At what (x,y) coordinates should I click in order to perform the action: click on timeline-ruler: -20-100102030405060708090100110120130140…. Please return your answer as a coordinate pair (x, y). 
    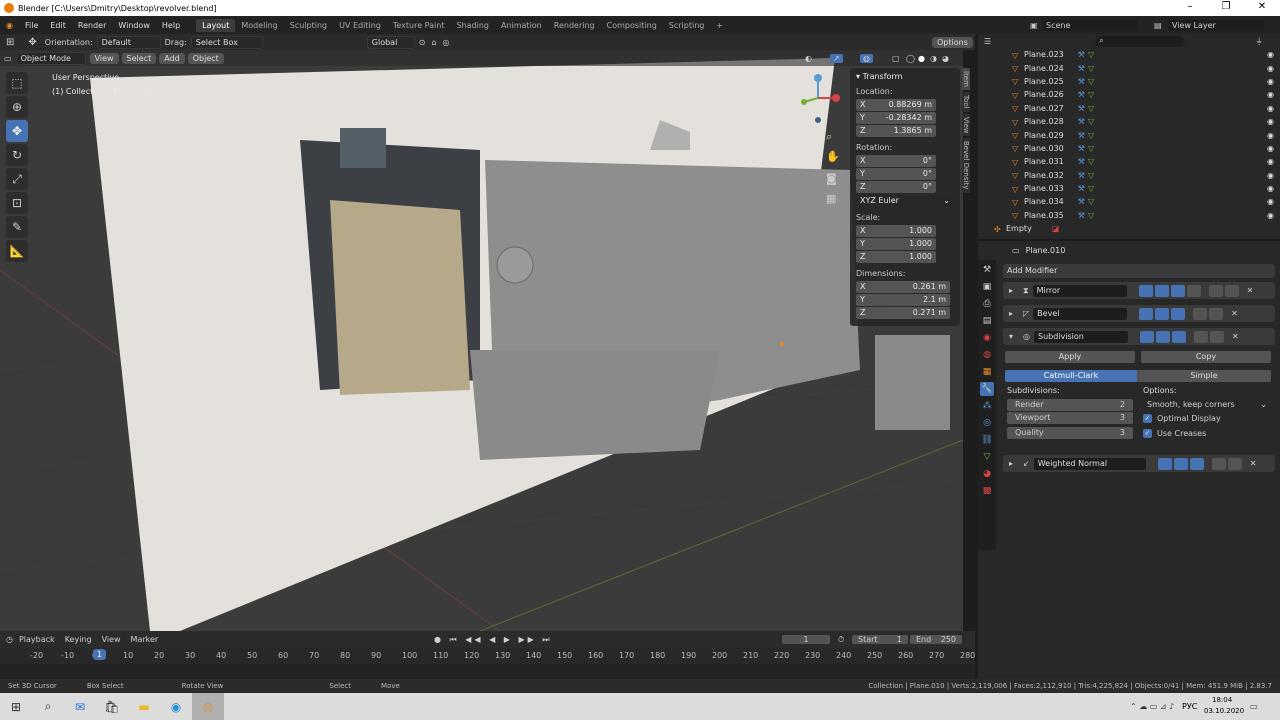
    Looking at the image, I should click on (487, 656).